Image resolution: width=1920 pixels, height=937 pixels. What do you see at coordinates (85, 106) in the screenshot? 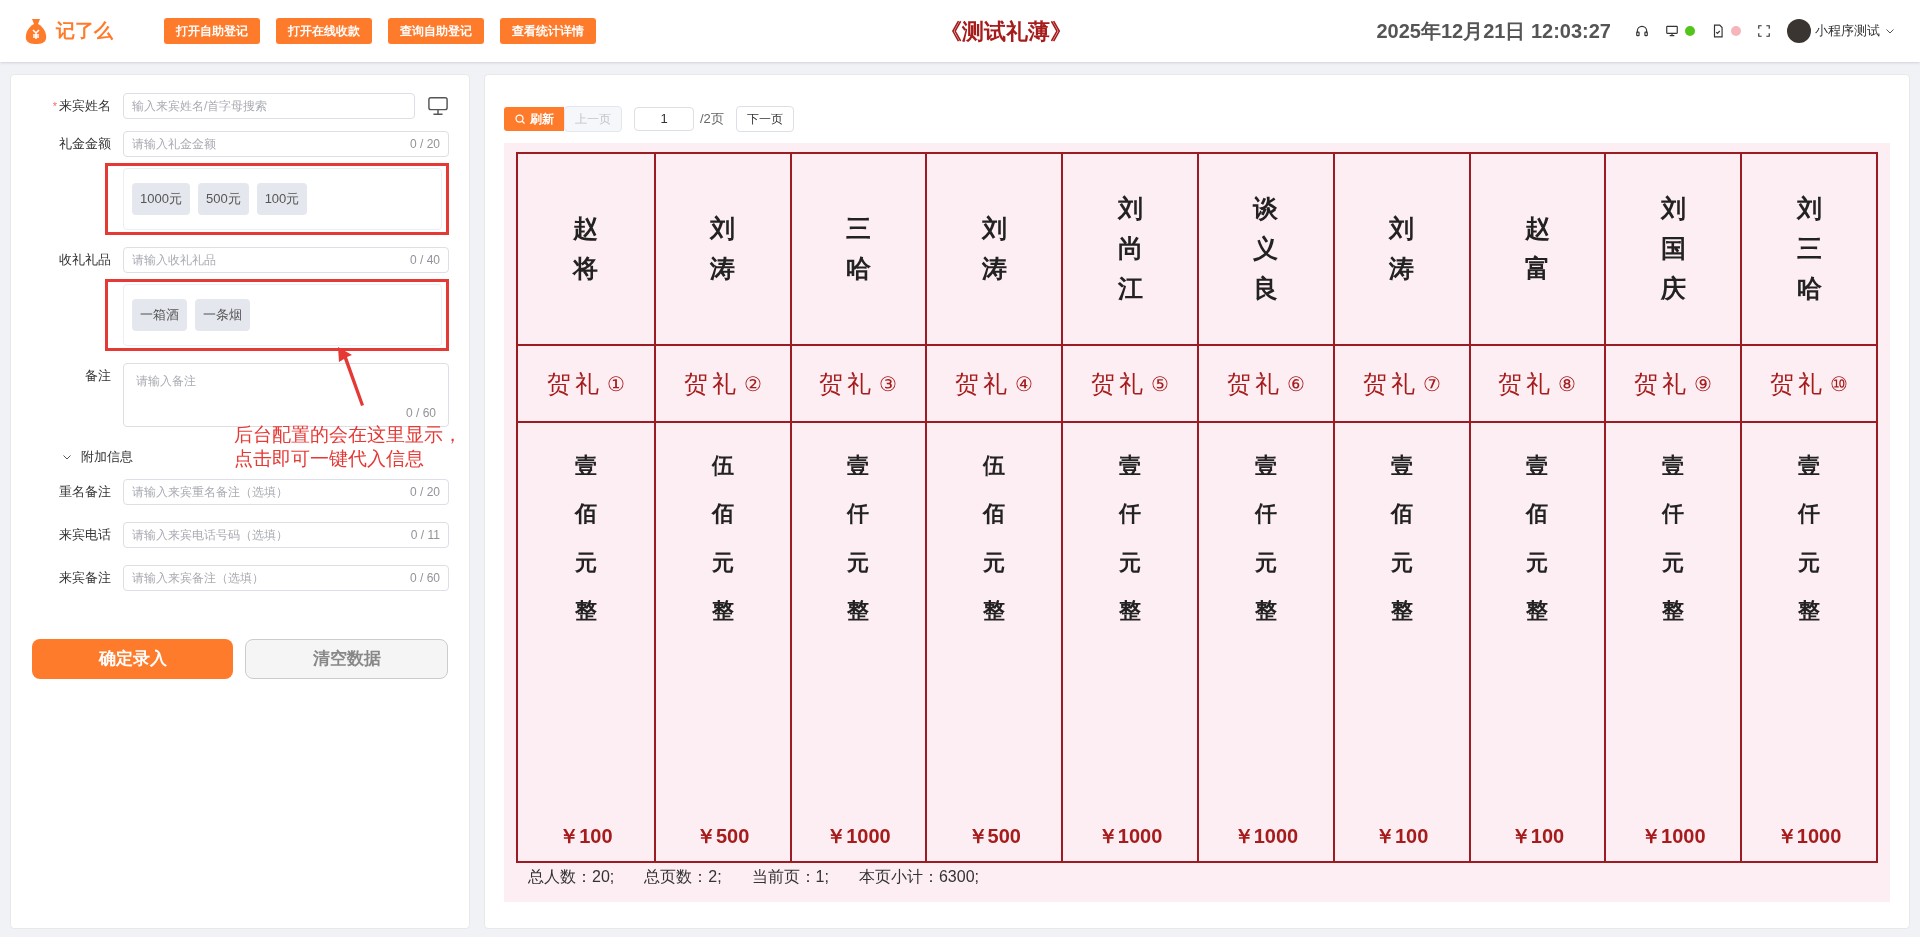
I see `field-label: 来宾姓名` at bounding box center [85, 106].